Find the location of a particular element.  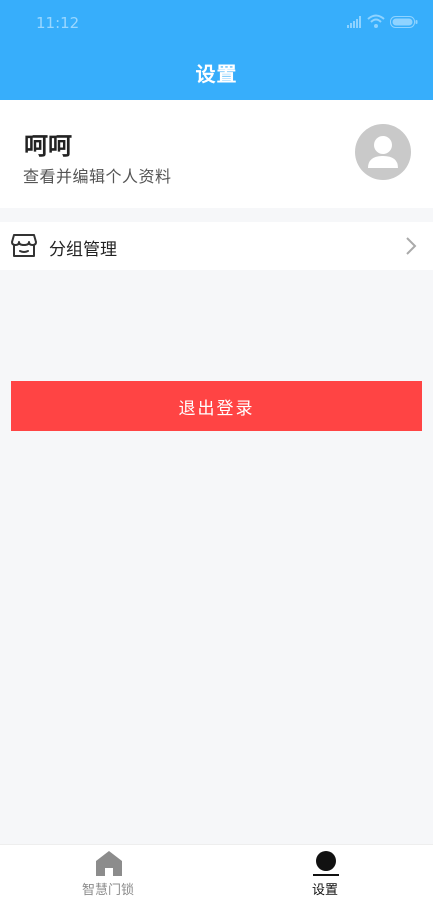

logout-button: 退出登录 is located at coordinates (216, 406).